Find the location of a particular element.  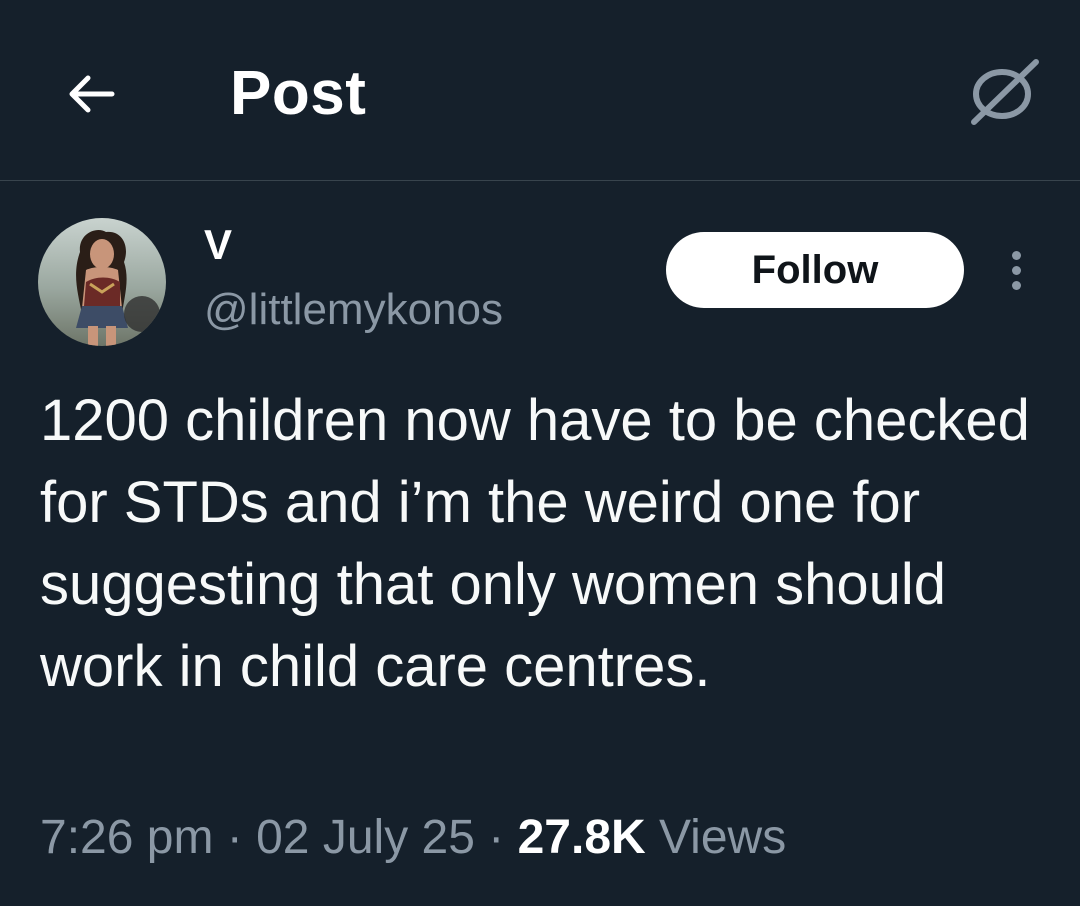

post-metadata: 7:26 pm · 02 July 25 · 27.8K Views is located at coordinates (413, 838).